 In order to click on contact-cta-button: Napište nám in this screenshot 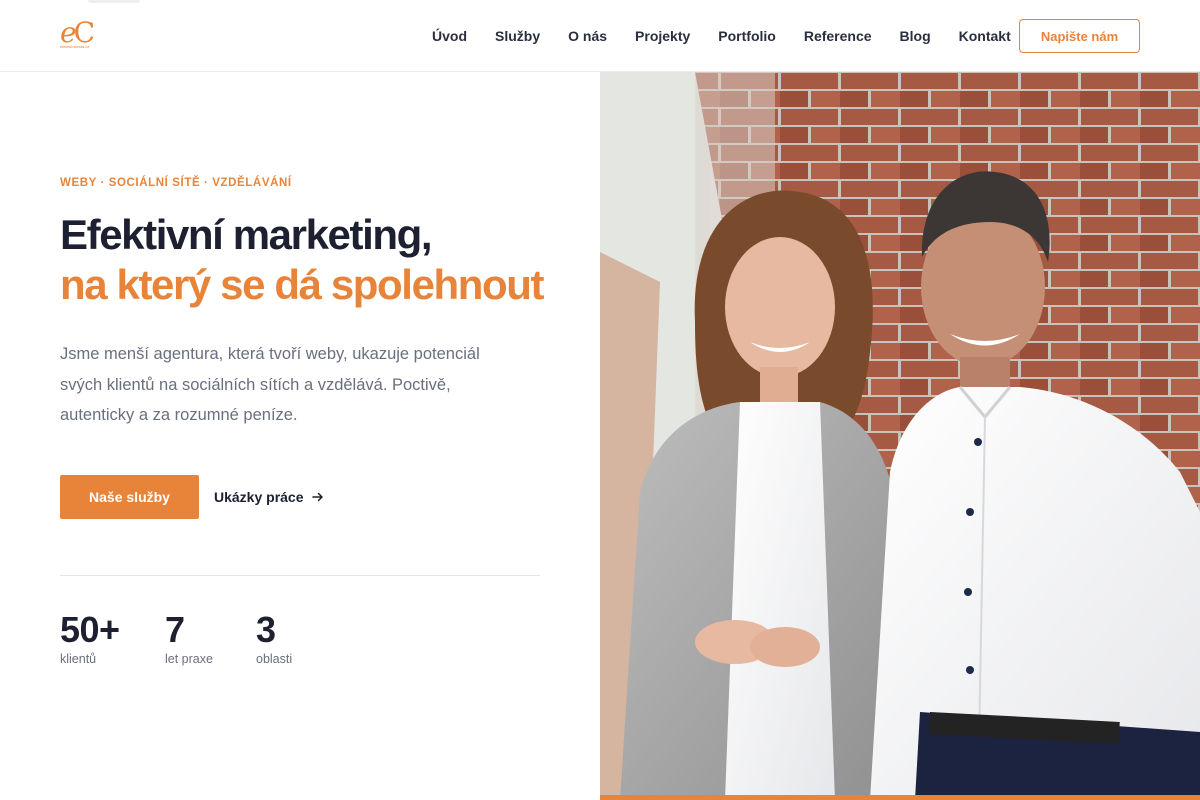, I will do `click(1079, 36)`.